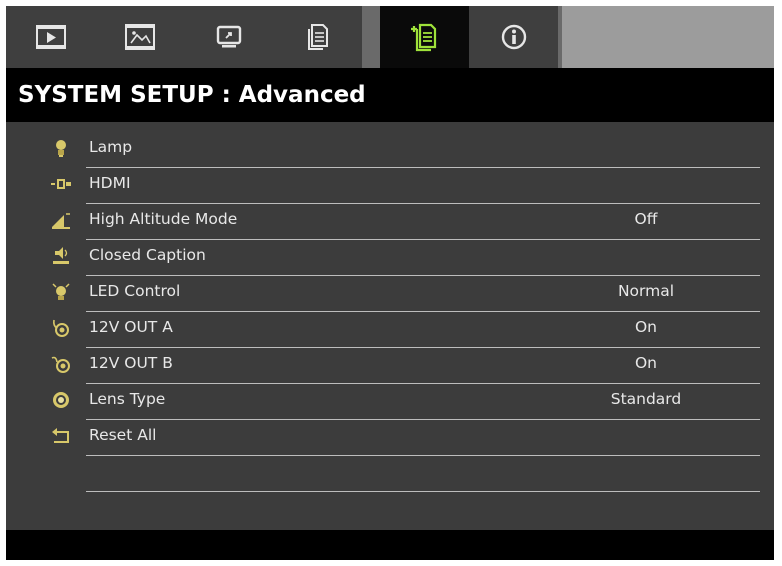 The width and height of the screenshot is (782, 566). I want to click on system-advanced-icon, so click(423, 37).